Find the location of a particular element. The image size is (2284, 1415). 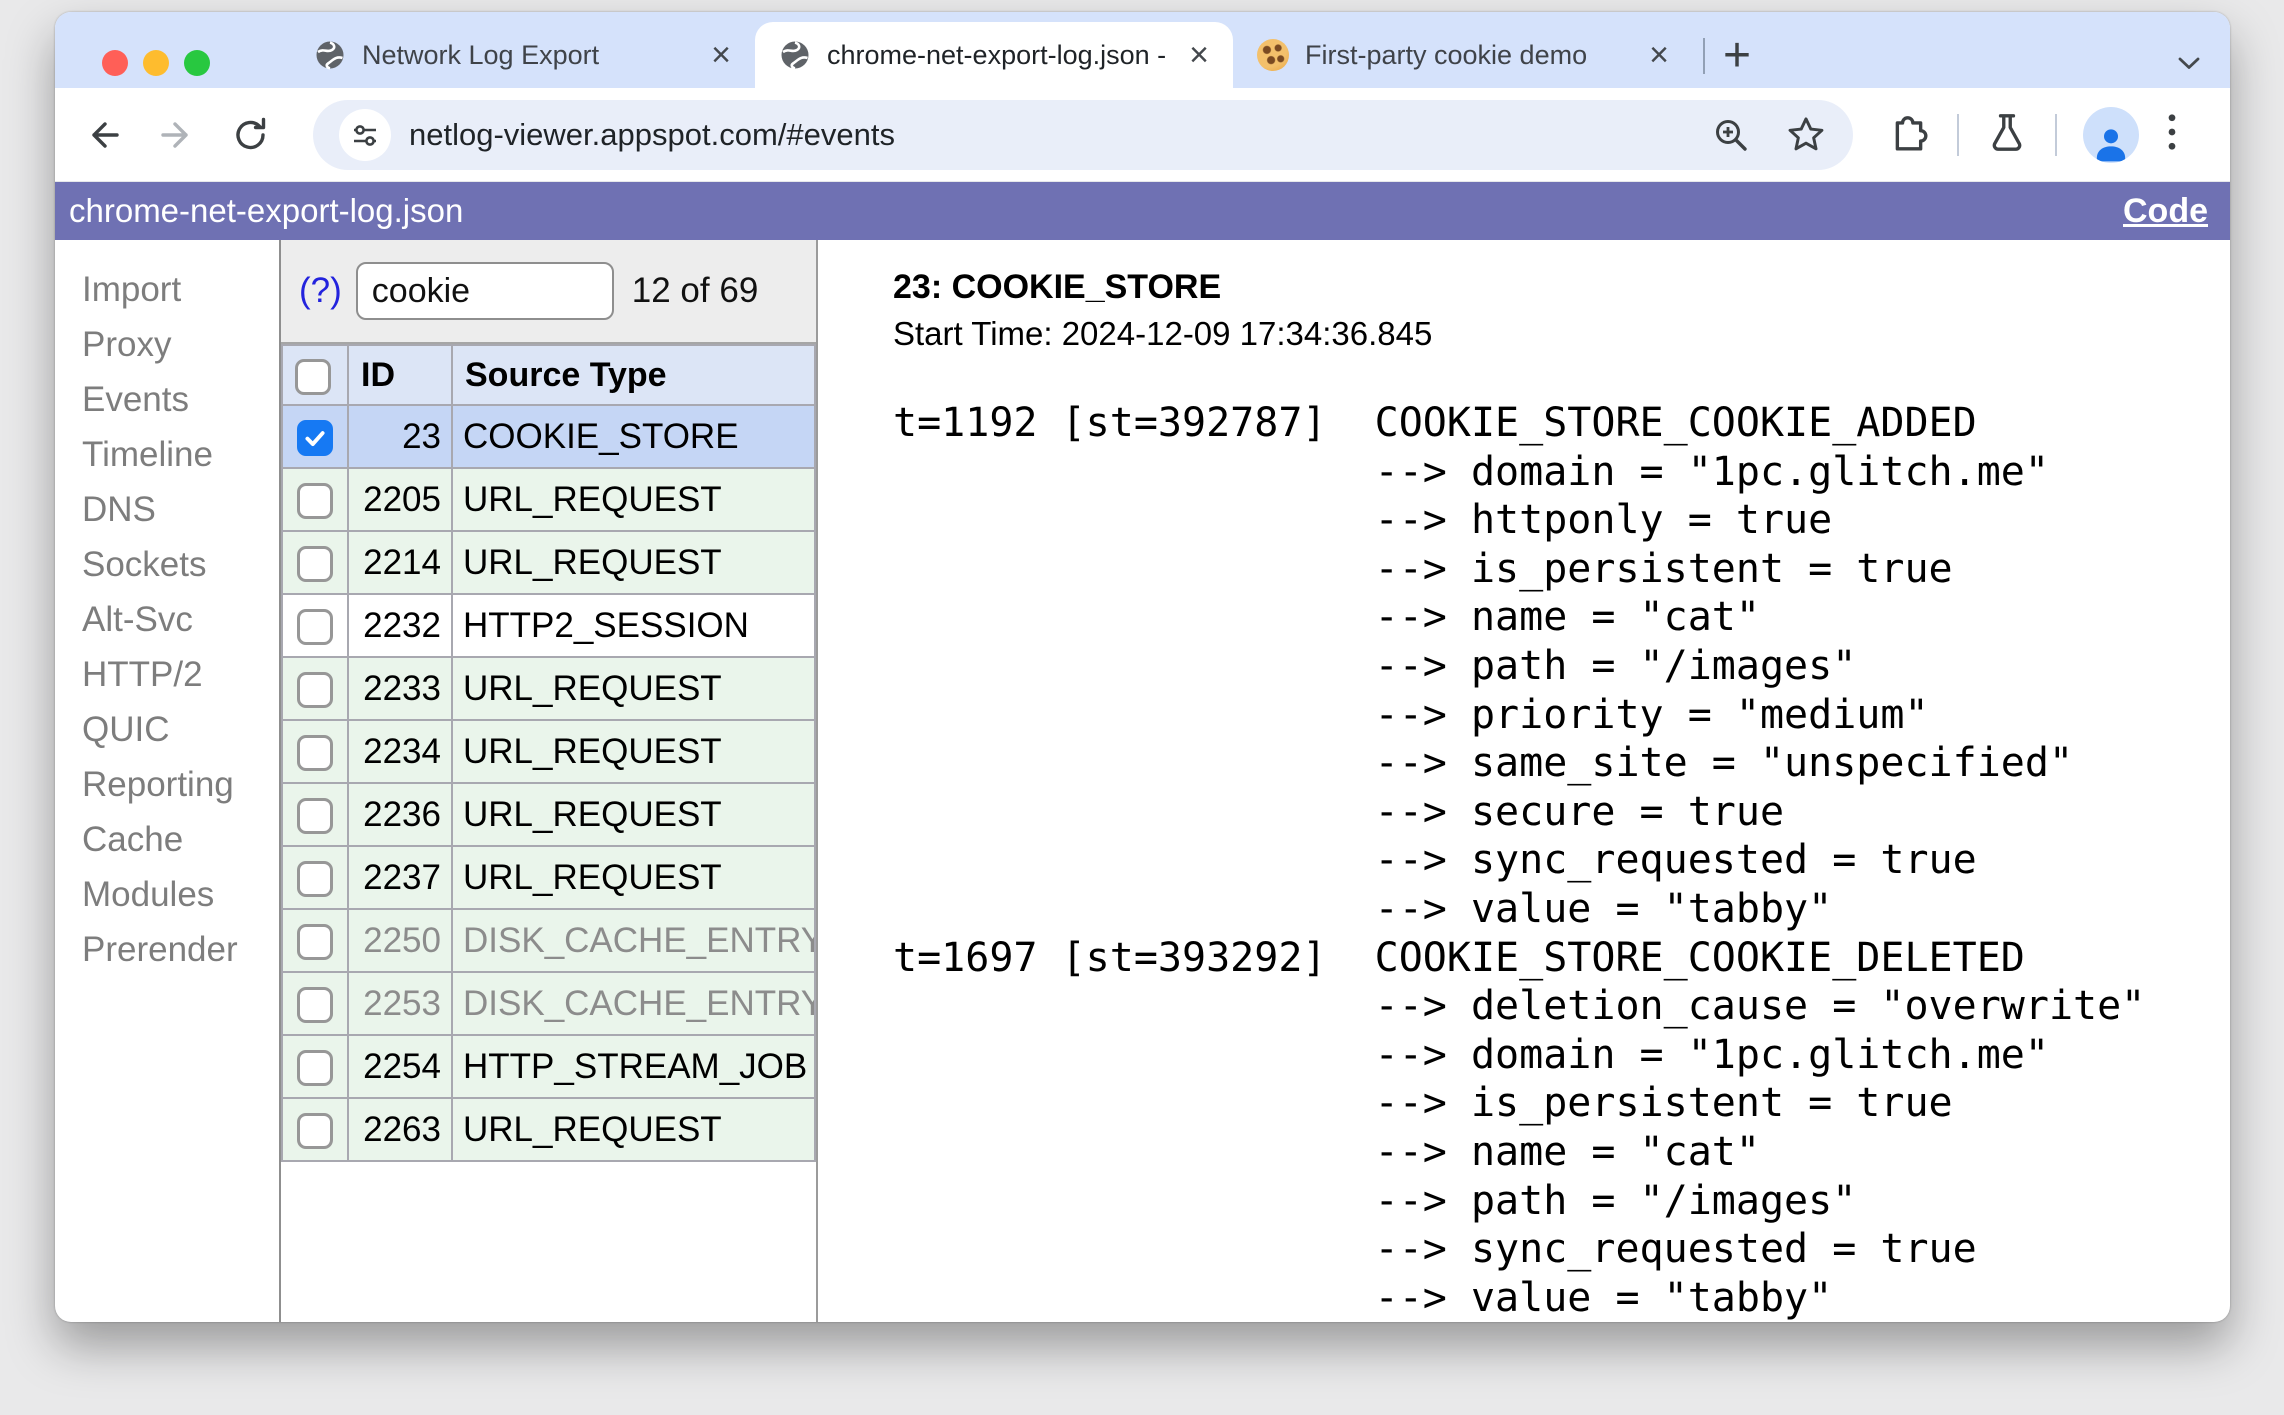

sidebar-item-import: Import is located at coordinates (180, 289).